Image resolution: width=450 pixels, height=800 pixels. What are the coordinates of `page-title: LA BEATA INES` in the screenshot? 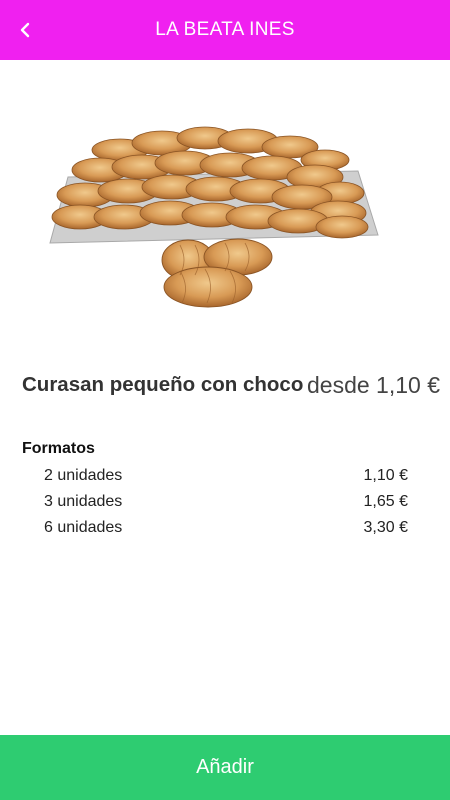 It's located at (225, 29).